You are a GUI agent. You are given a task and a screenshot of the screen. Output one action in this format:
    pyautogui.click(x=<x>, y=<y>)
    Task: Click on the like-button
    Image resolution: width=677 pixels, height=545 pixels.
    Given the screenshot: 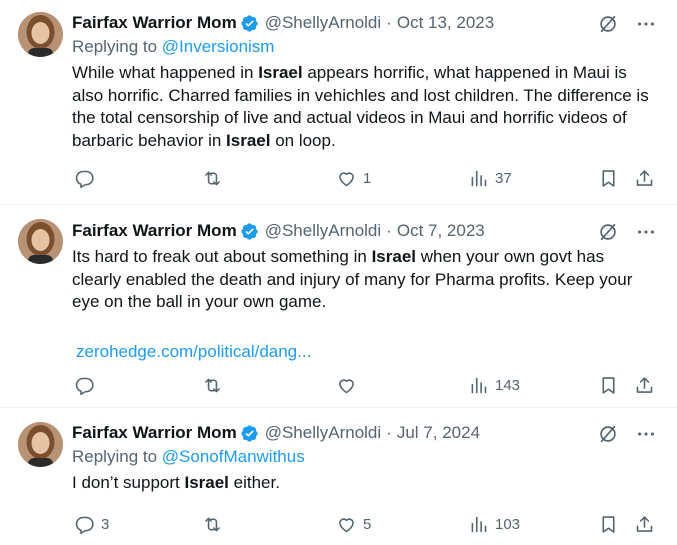 What is the action you would take?
    pyautogui.click(x=349, y=385)
    